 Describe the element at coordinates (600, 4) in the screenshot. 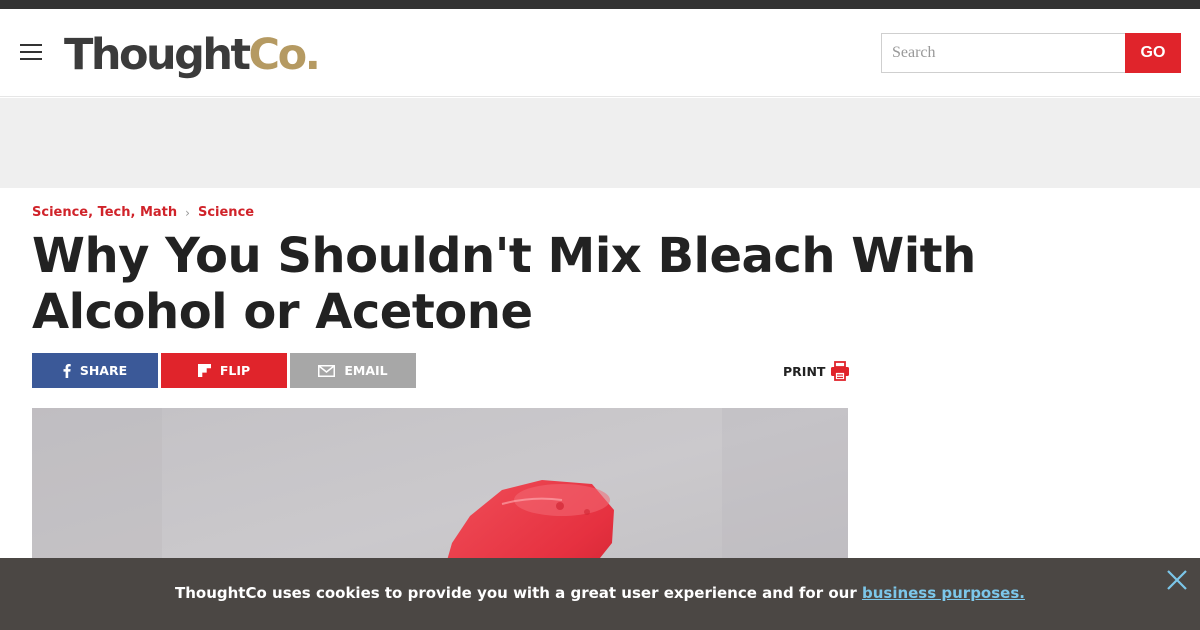

I see `top-accent-bar` at that location.